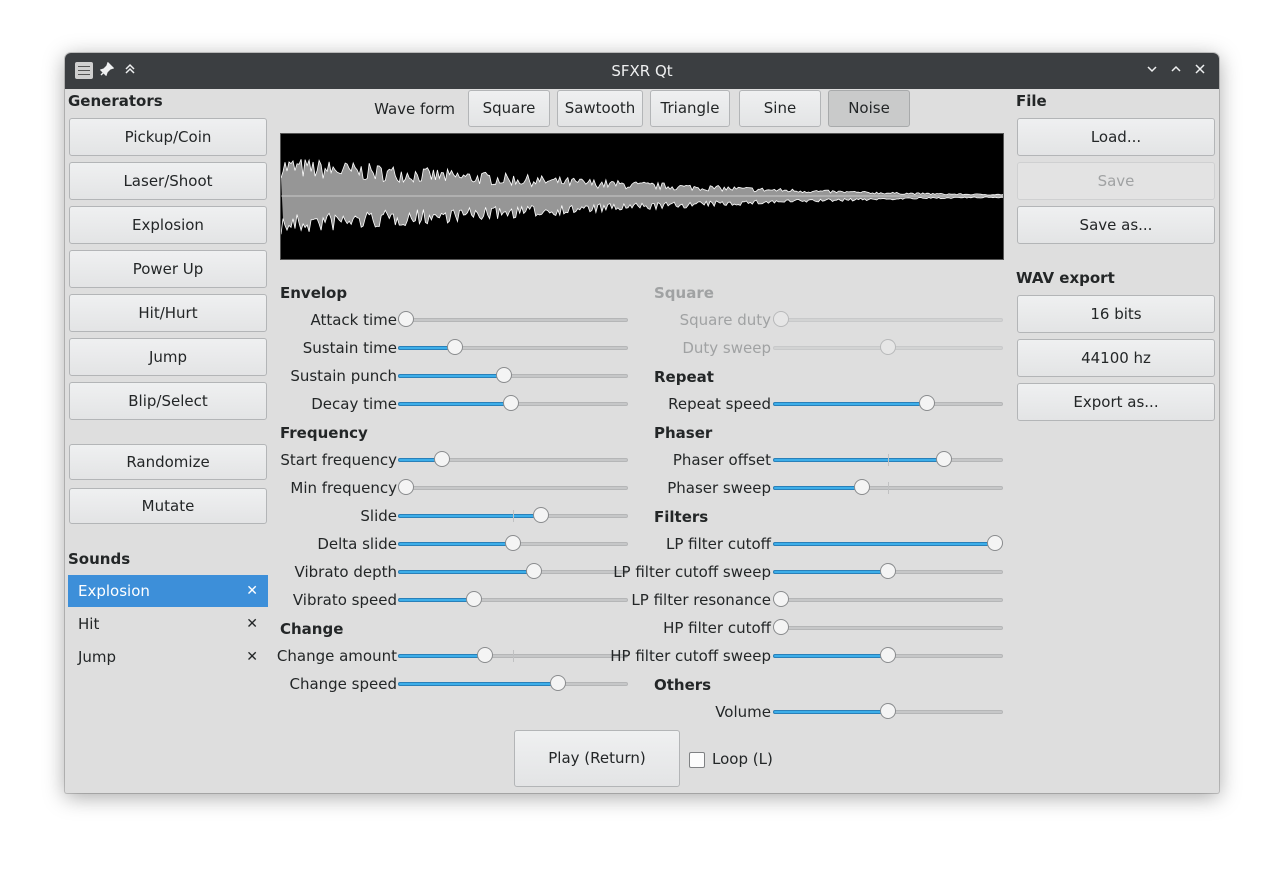 The height and width of the screenshot is (870, 1284). What do you see at coordinates (168, 313) in the screenshot?
I see `hit-hurt-button: Hit/Hurt` at bounding box center [168, 313].